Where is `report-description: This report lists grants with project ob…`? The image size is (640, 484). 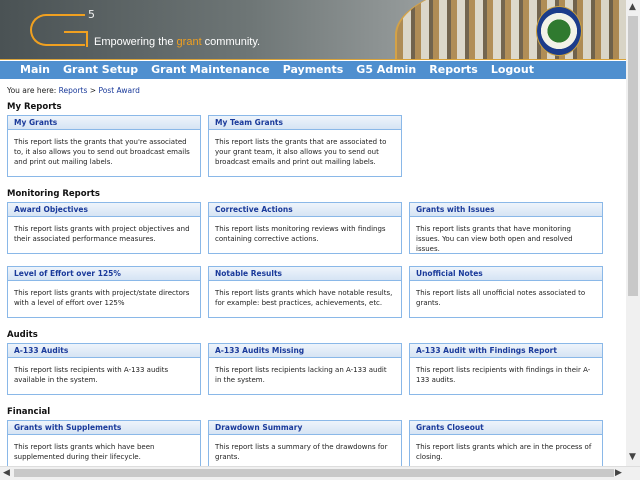 report-description: This report lists grants with project ob… is located at coordinates (102, 234).